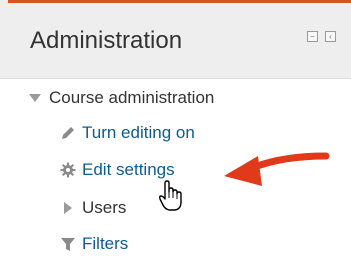 The image size is (351, 257). I want to click on gear-icon, so click(68, 170).